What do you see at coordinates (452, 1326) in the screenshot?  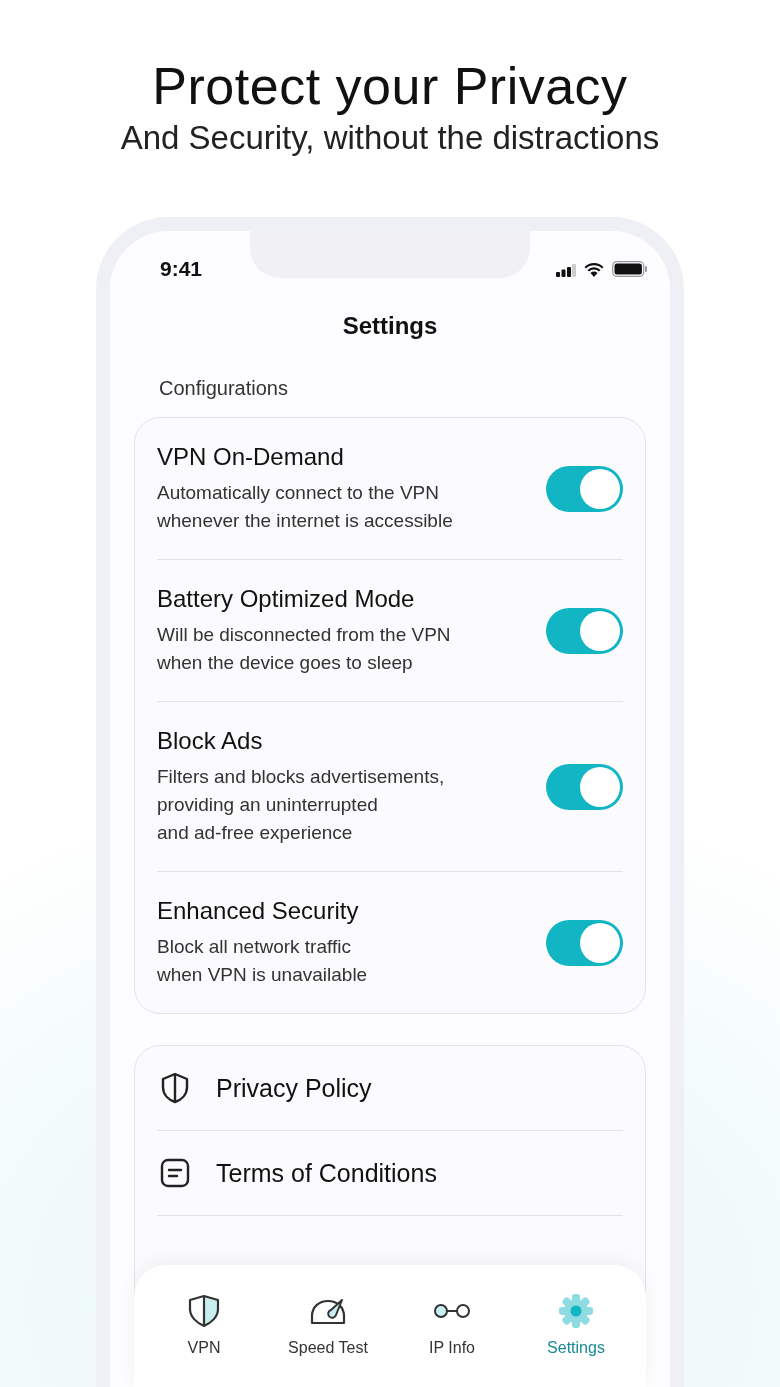 I see `tab-item: IP Info` at bounding box center [452, 1326].